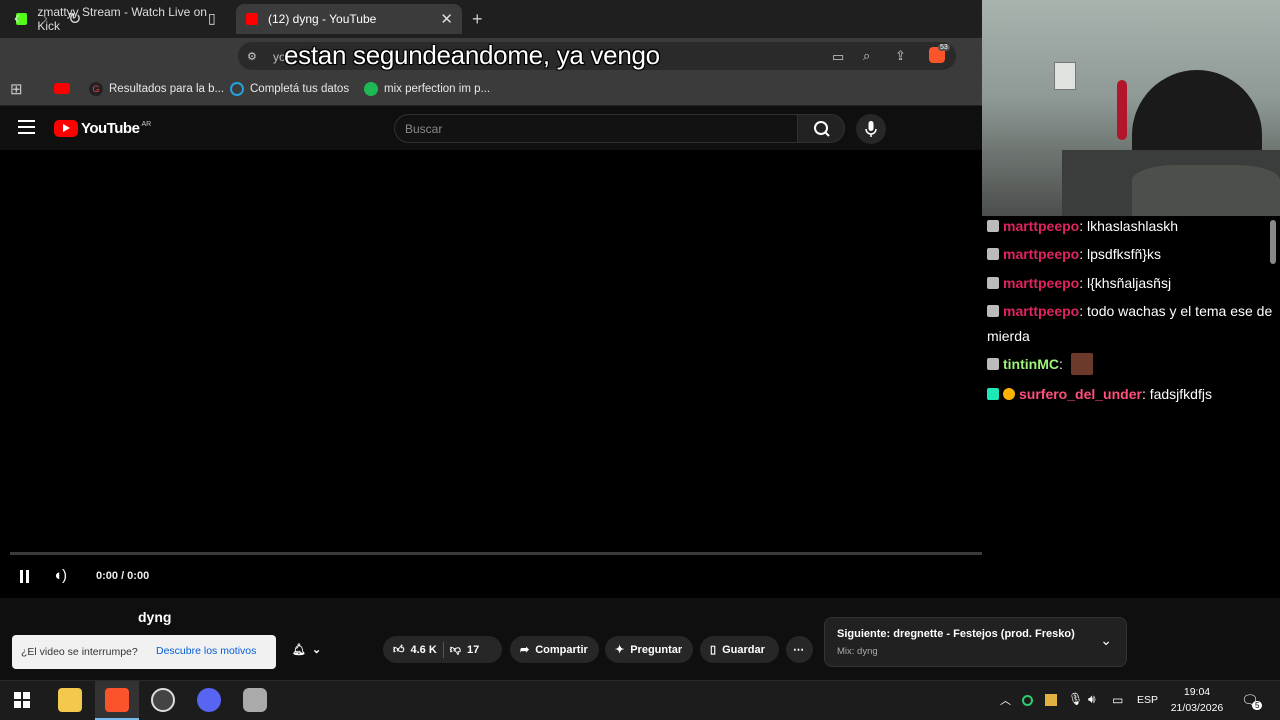 Image resolution: width=1280 pixels, height=720 pixels. Describe the element at coordinates (1122, 110) in the screenshot. I see `headset` at that location.